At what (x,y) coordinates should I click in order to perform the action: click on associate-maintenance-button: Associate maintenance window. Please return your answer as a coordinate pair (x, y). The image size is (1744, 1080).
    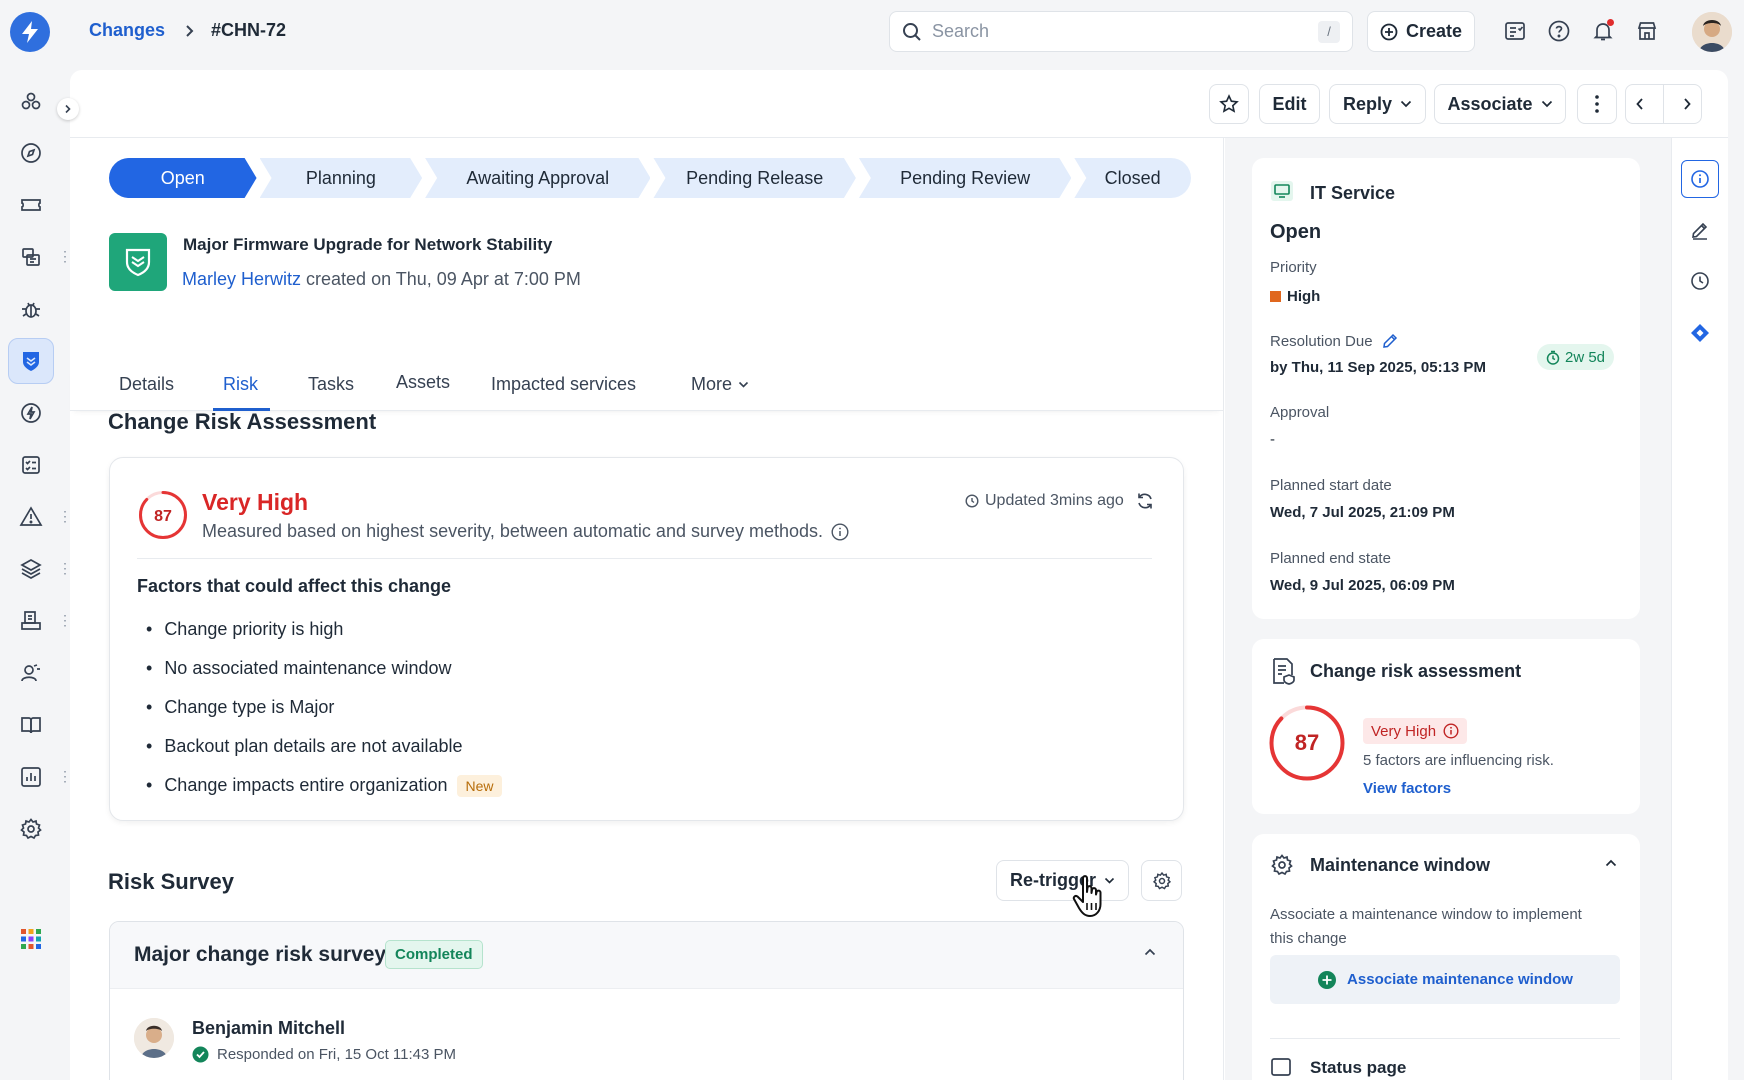
    Looking at the image, I should click on (1445, 979).